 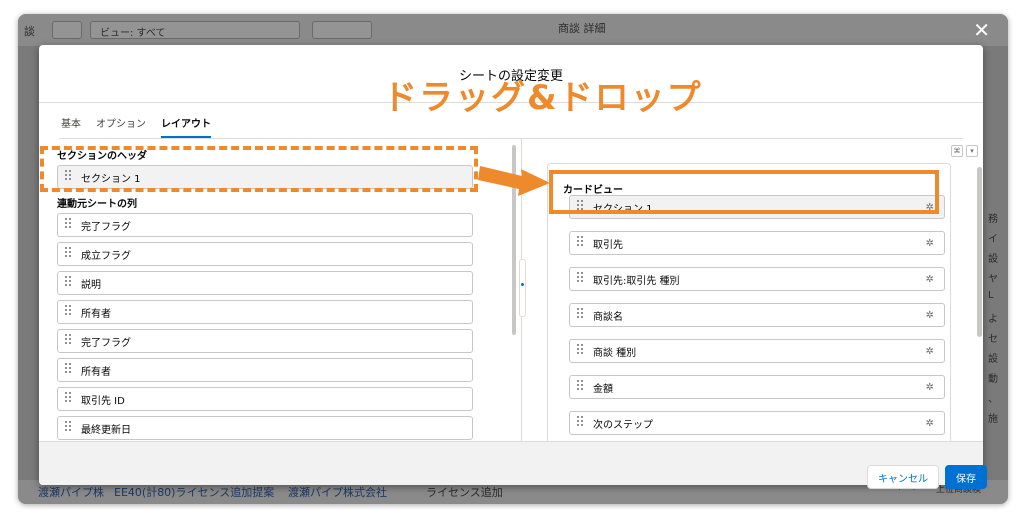 What do you see at coordinates (757, 243) in the screenshot?
I see `card-field: 取引先 ✲` at bounding box center [757, 243].